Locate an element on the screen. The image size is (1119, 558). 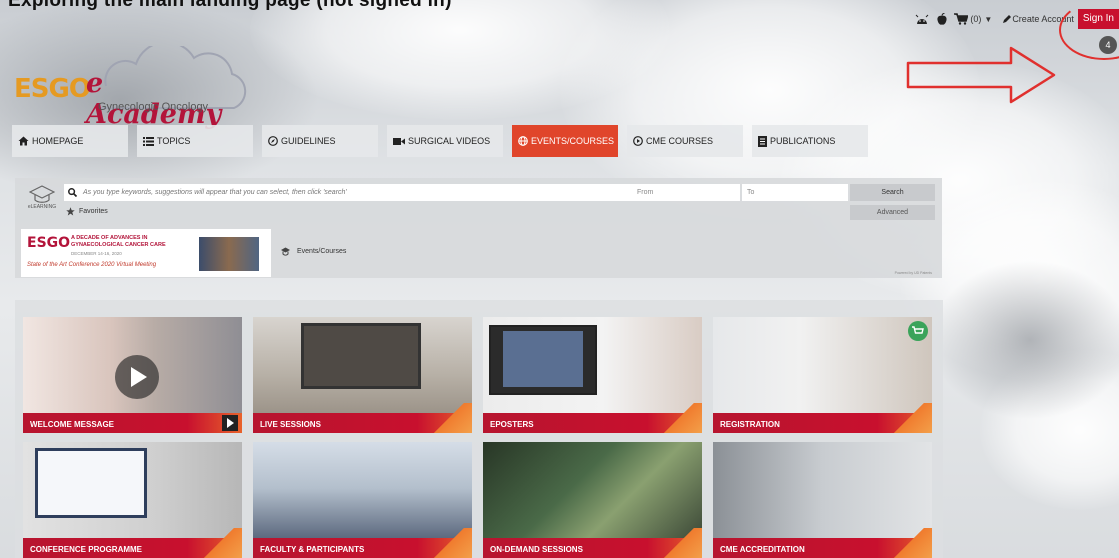
tile-label: CME ACCREDITATION is located at coordinates (762, 549).